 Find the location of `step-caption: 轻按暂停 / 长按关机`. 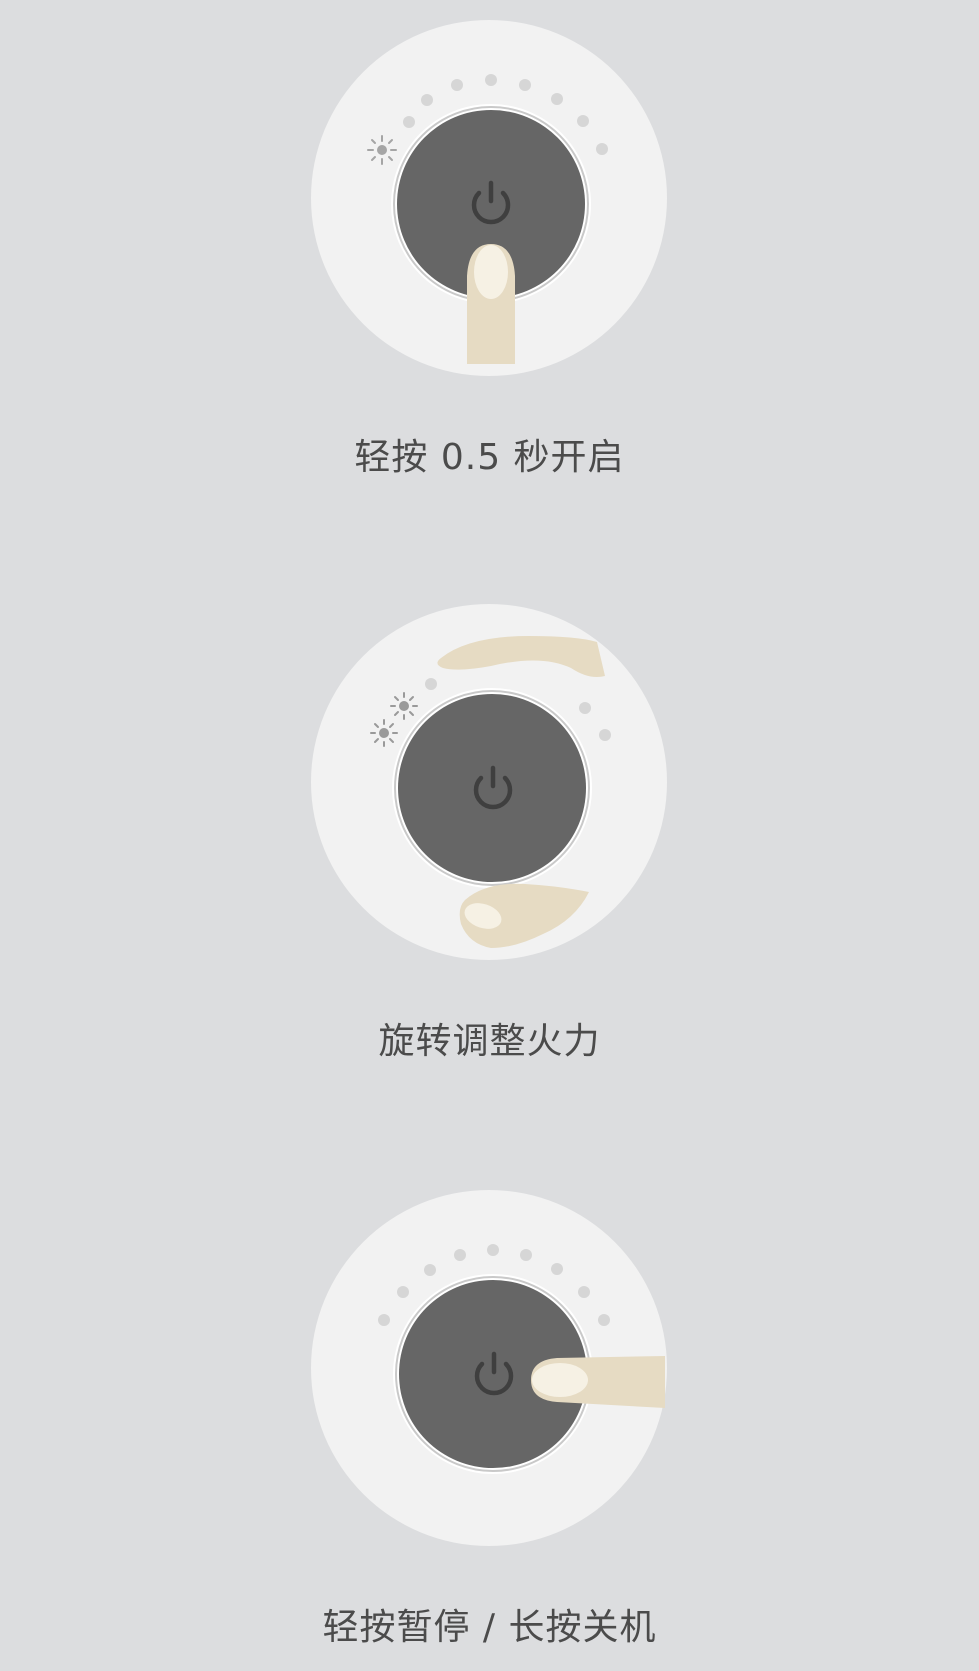

step-caption: 轻按暂停 / 长按关机 is located at coordinates (489, 1627).